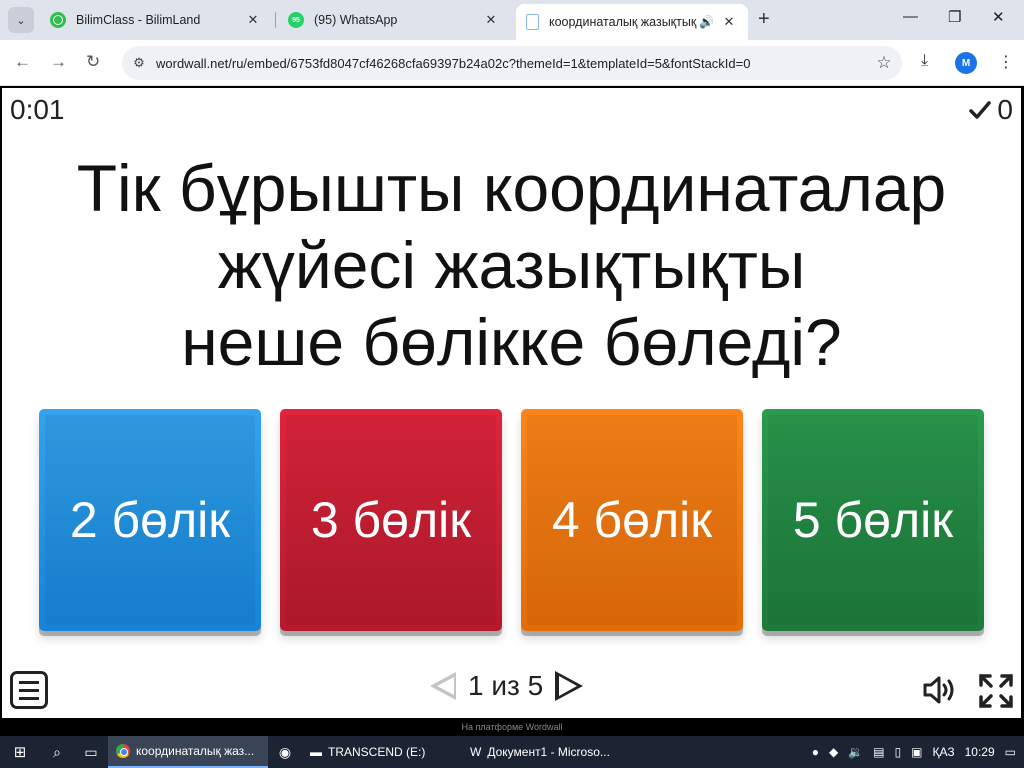 The width and height of the screenshot is (1024, 768). What do you see at coordinates (966, 63) in the screenshot?
I see `profile-avatar: M` at bounding box center [966, 63].